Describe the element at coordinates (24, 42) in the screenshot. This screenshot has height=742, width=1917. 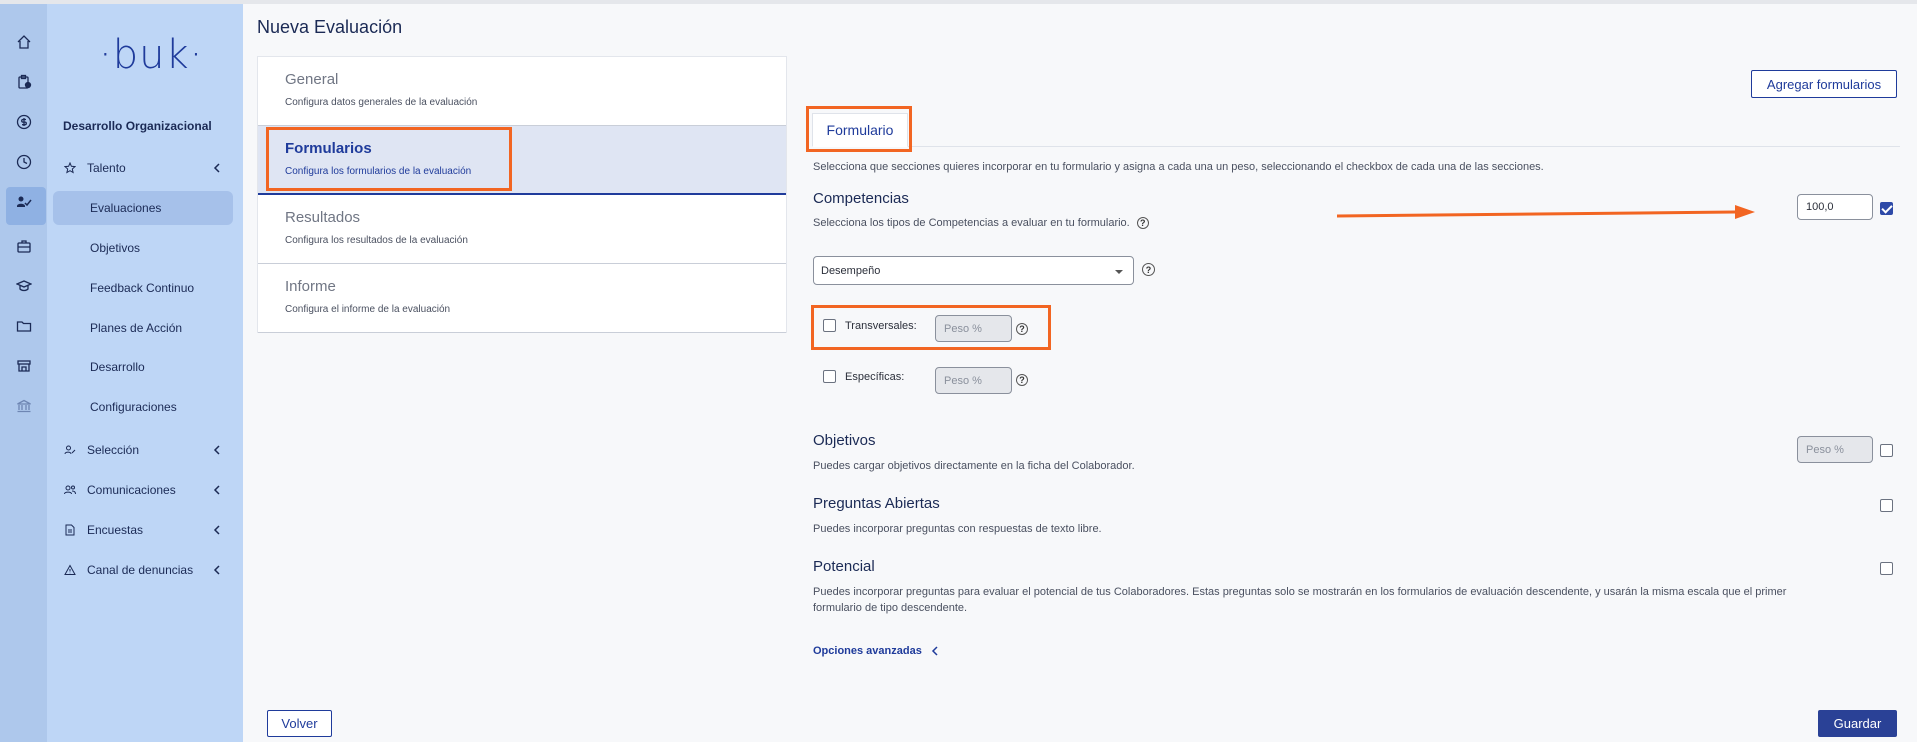
I see `home-icon` at that location.